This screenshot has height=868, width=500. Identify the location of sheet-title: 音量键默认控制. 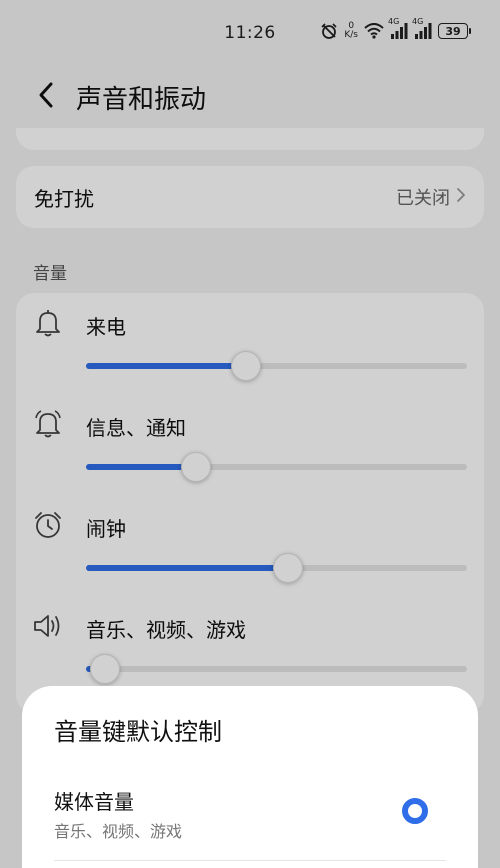
(138, 732).